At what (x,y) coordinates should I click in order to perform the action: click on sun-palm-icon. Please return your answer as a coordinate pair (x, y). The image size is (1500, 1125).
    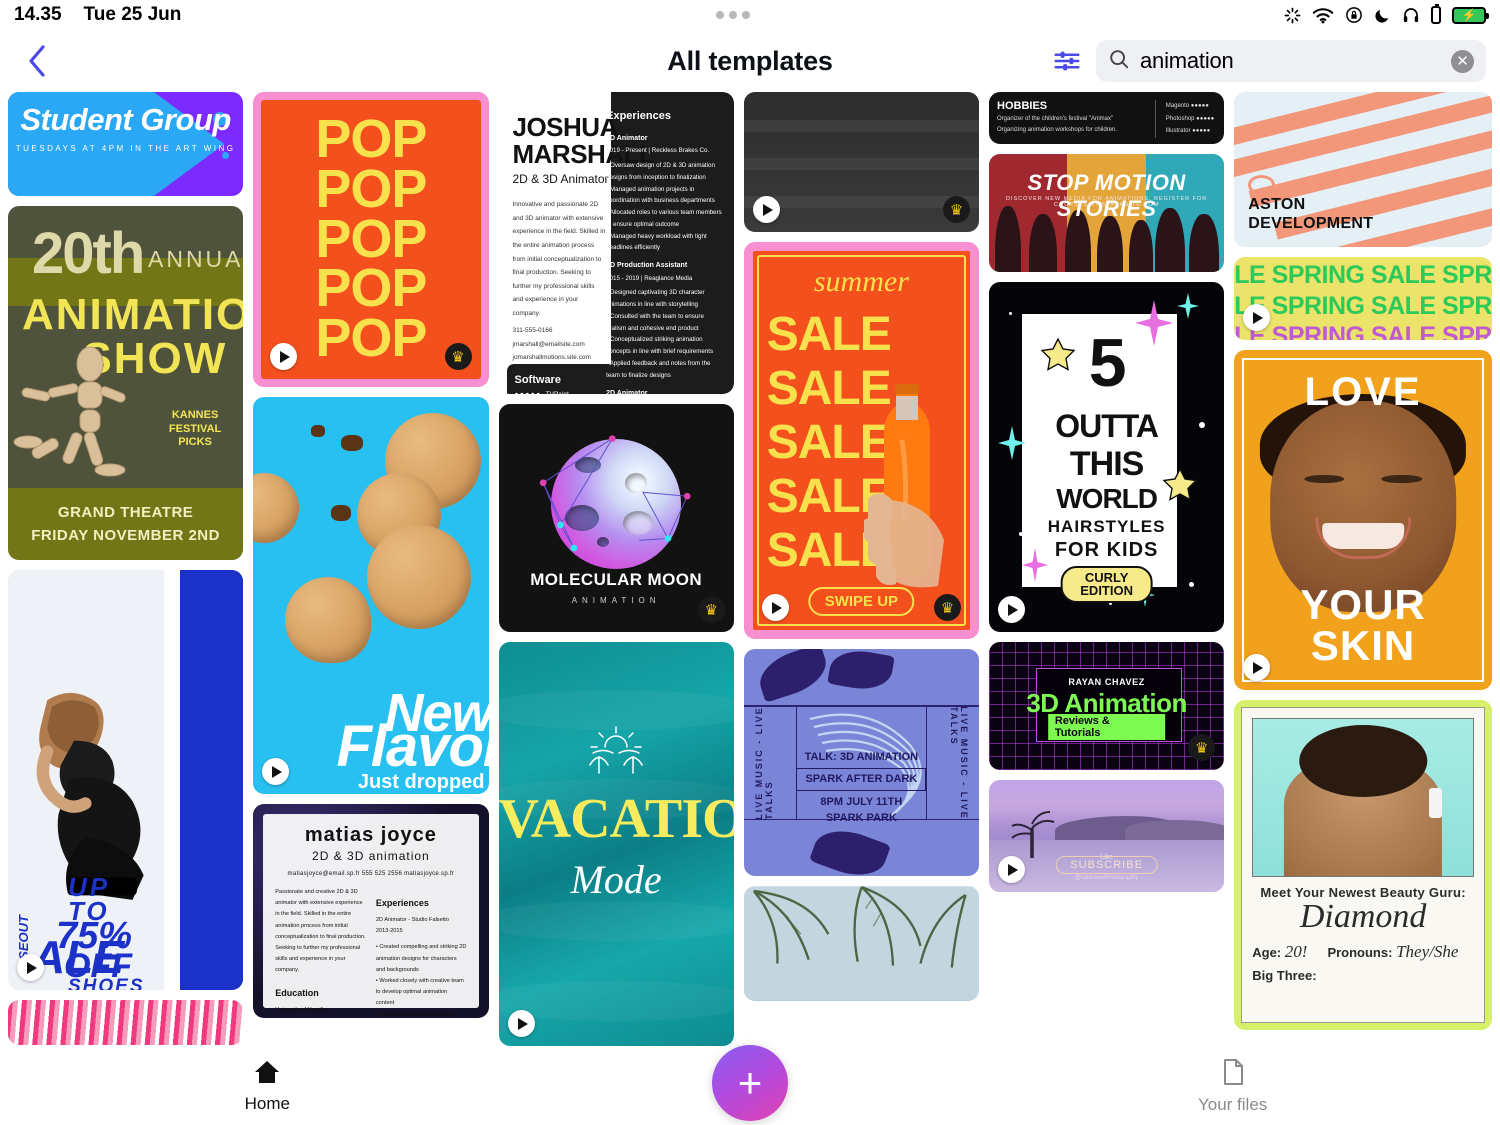
    Looking at the image, I should click on (616, 750).